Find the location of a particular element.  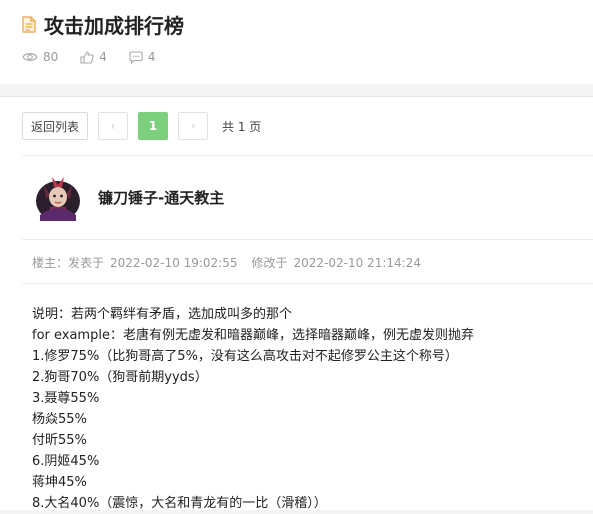

current-page-button: 1 is located at coordinates (153, 126).